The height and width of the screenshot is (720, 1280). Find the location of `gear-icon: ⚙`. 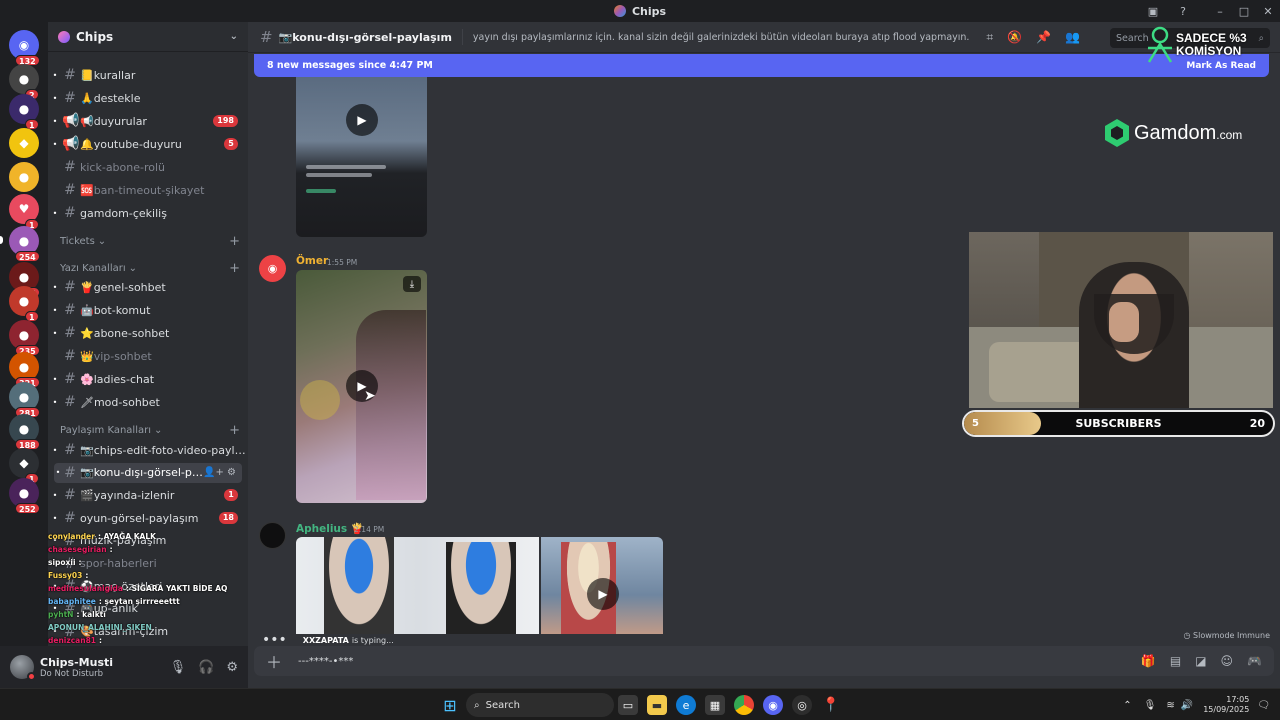

gear-icon: ⚙ is located at coordinates (232, 667).